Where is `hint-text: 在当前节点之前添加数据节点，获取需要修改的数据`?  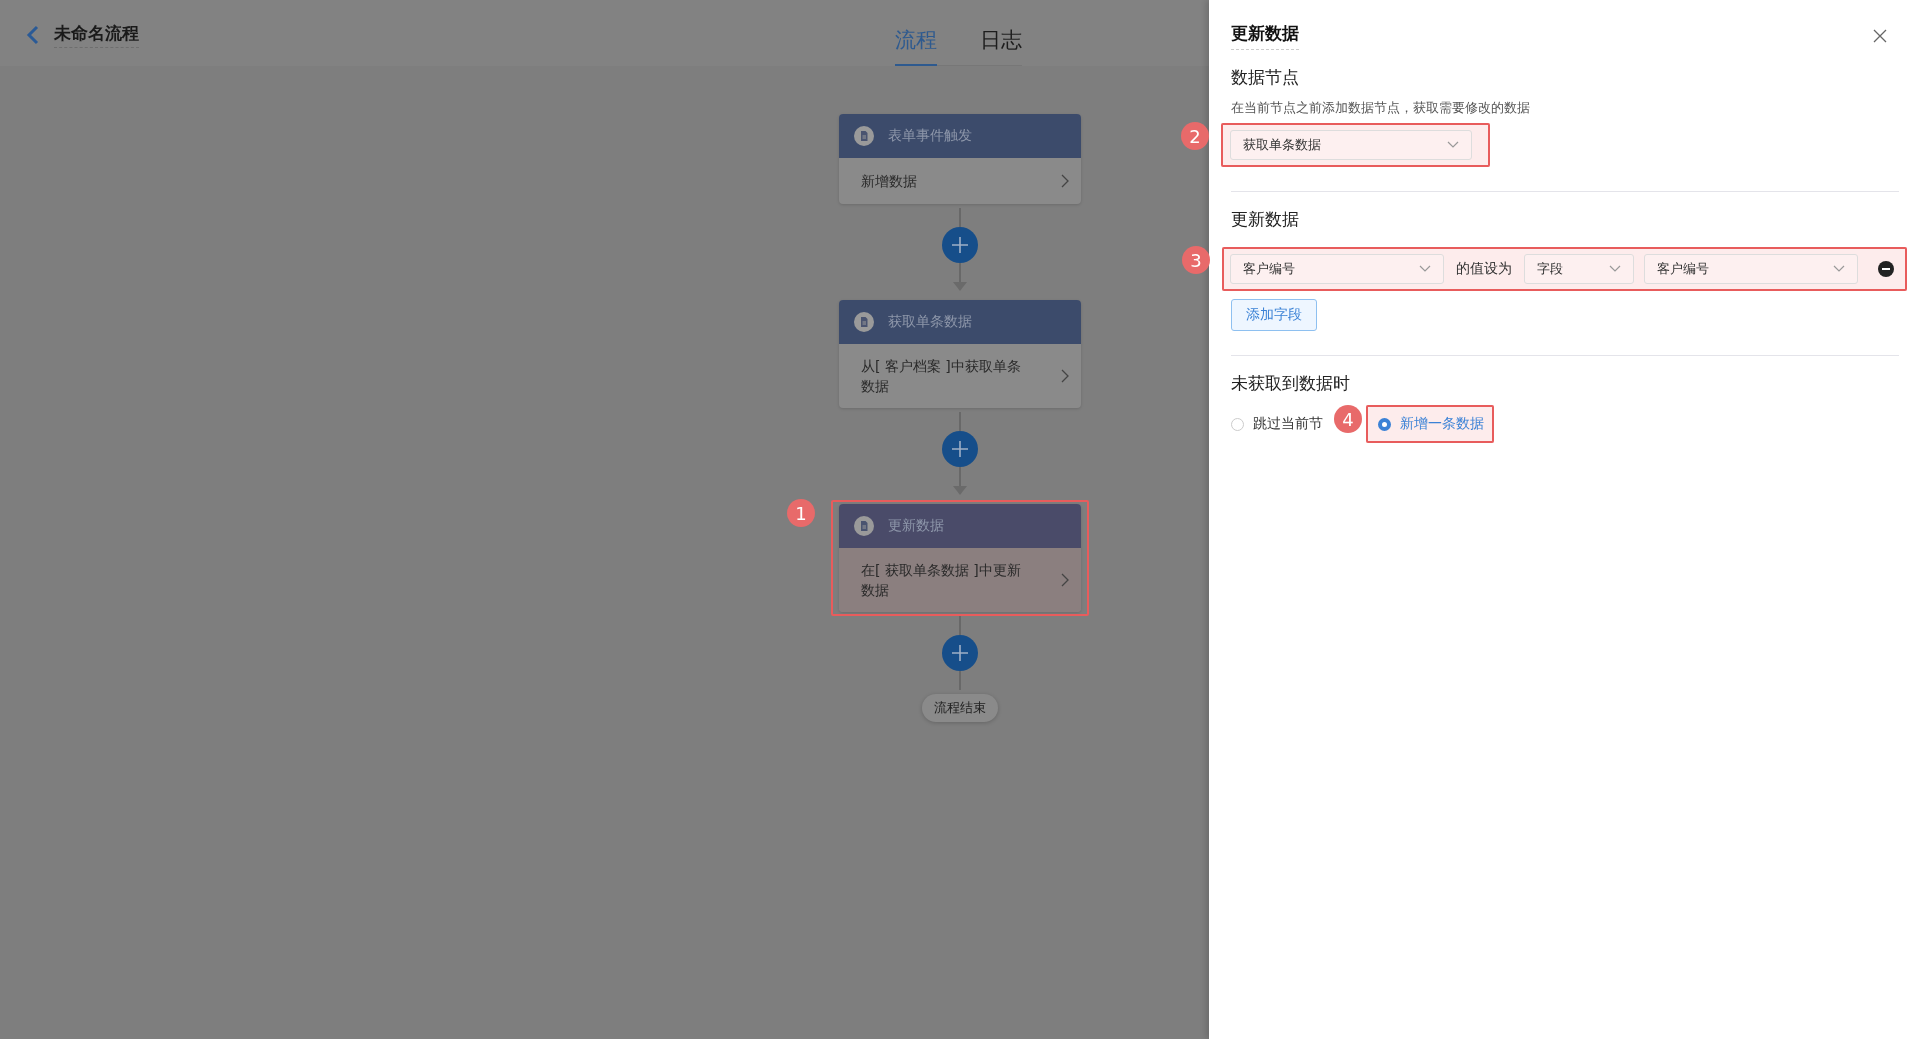 hint-text: 在当前节点之前添加数据节点，获取需要修改的数据 is located at coordinates (1381, 108).